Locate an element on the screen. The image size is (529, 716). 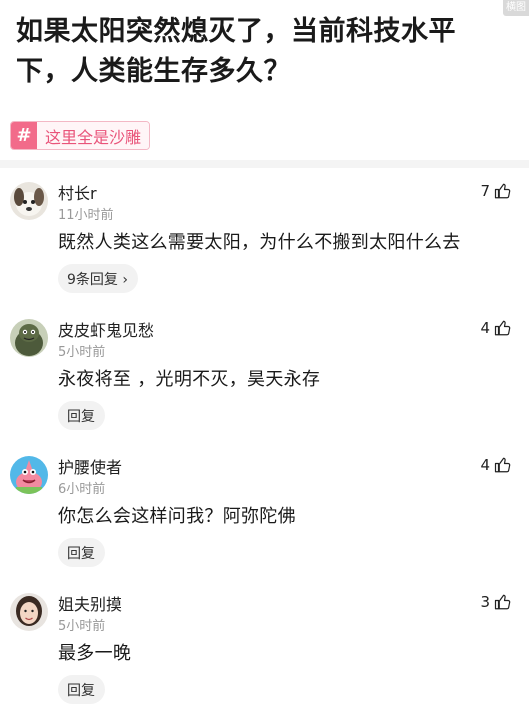
like-button: 3 is located at coordinates (496, 602).